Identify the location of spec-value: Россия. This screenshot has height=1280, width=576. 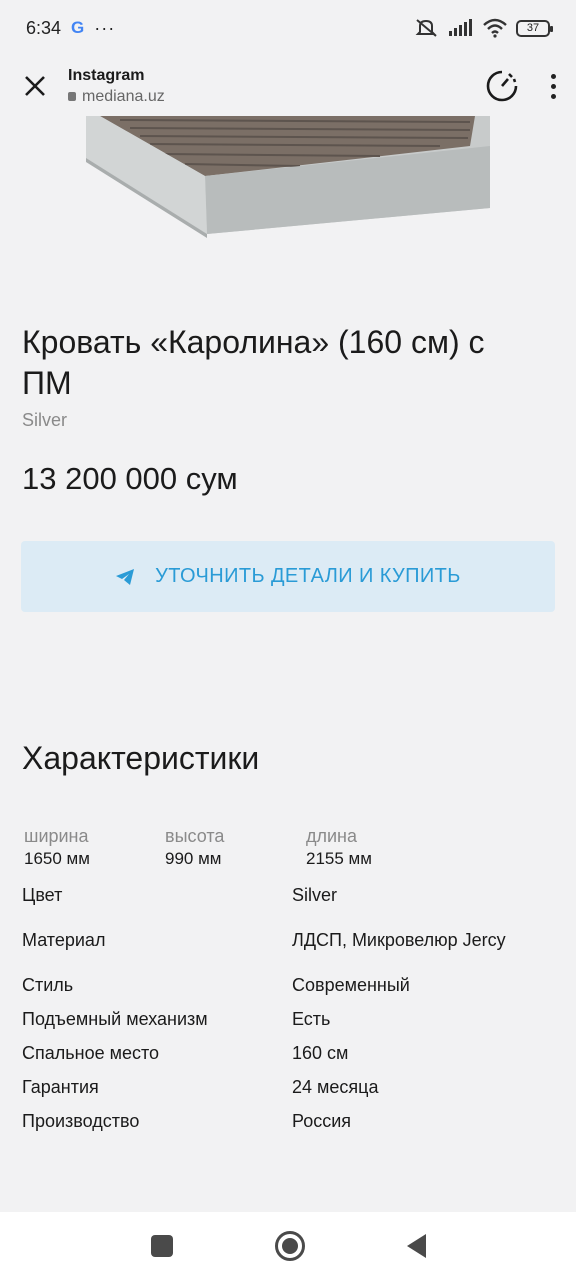
(322, 1121).